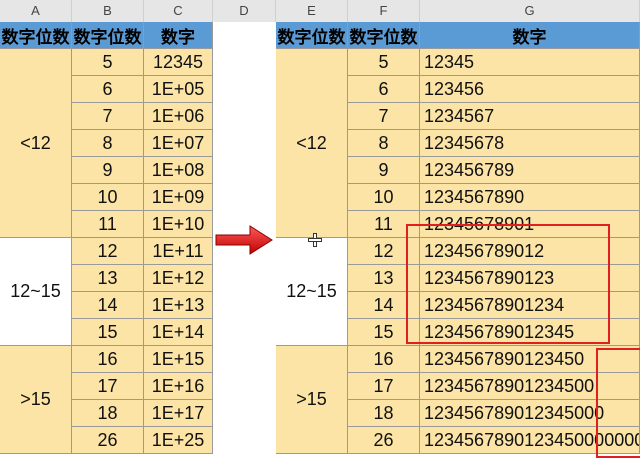 This screenshot has height=458, width=640. Describe the element at coordinates (384, 359) in the screenshot. I see `right-digits-cell: 16` at that location.